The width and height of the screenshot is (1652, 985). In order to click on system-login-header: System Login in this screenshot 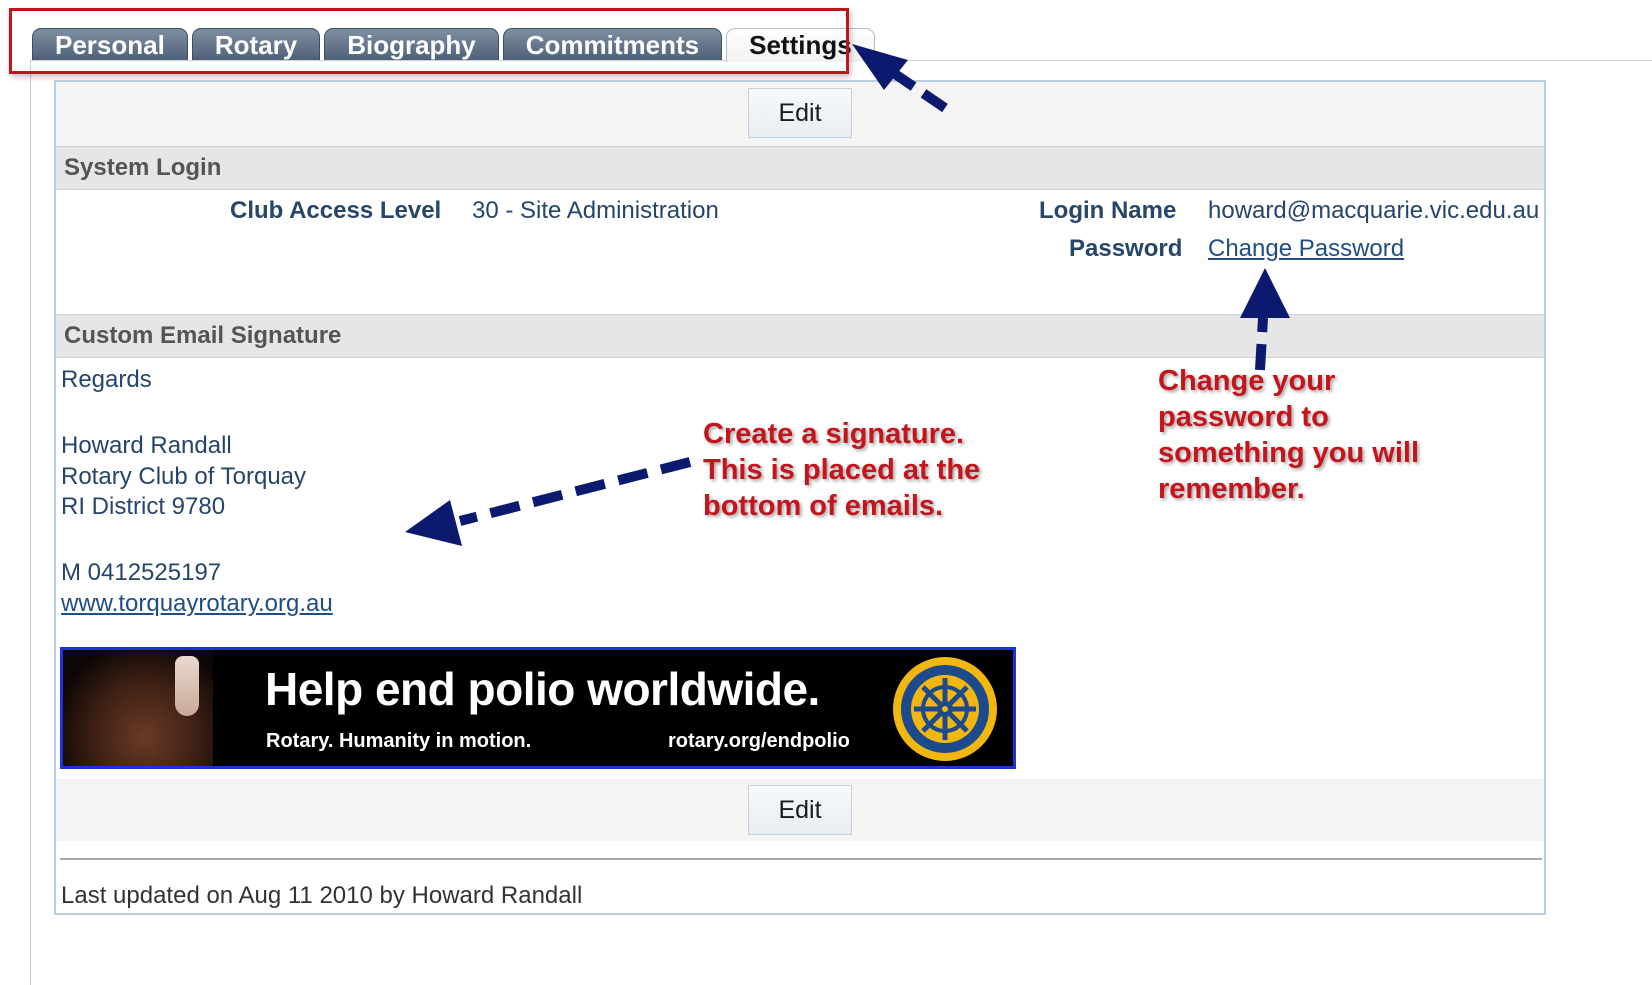, I will do `click(800, 168)`.